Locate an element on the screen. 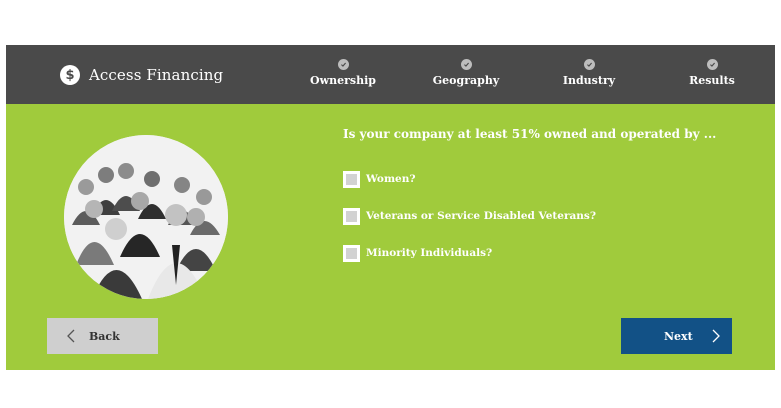  back-button: Back is located at coordinates (102, 336).